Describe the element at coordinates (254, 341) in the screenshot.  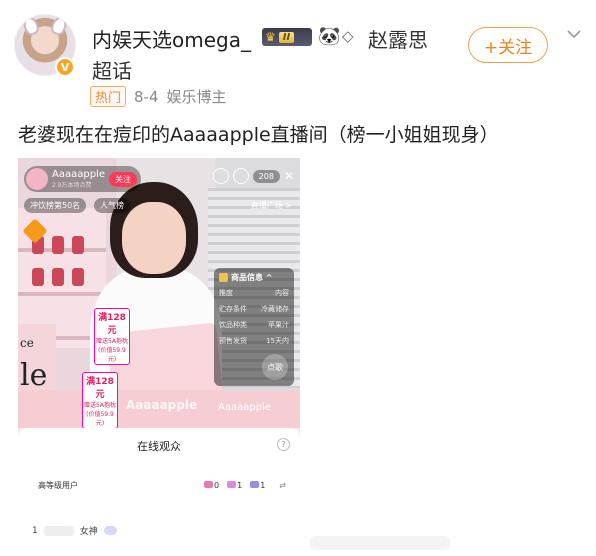
I see `product-row: 预售发货 15天内` at that location.